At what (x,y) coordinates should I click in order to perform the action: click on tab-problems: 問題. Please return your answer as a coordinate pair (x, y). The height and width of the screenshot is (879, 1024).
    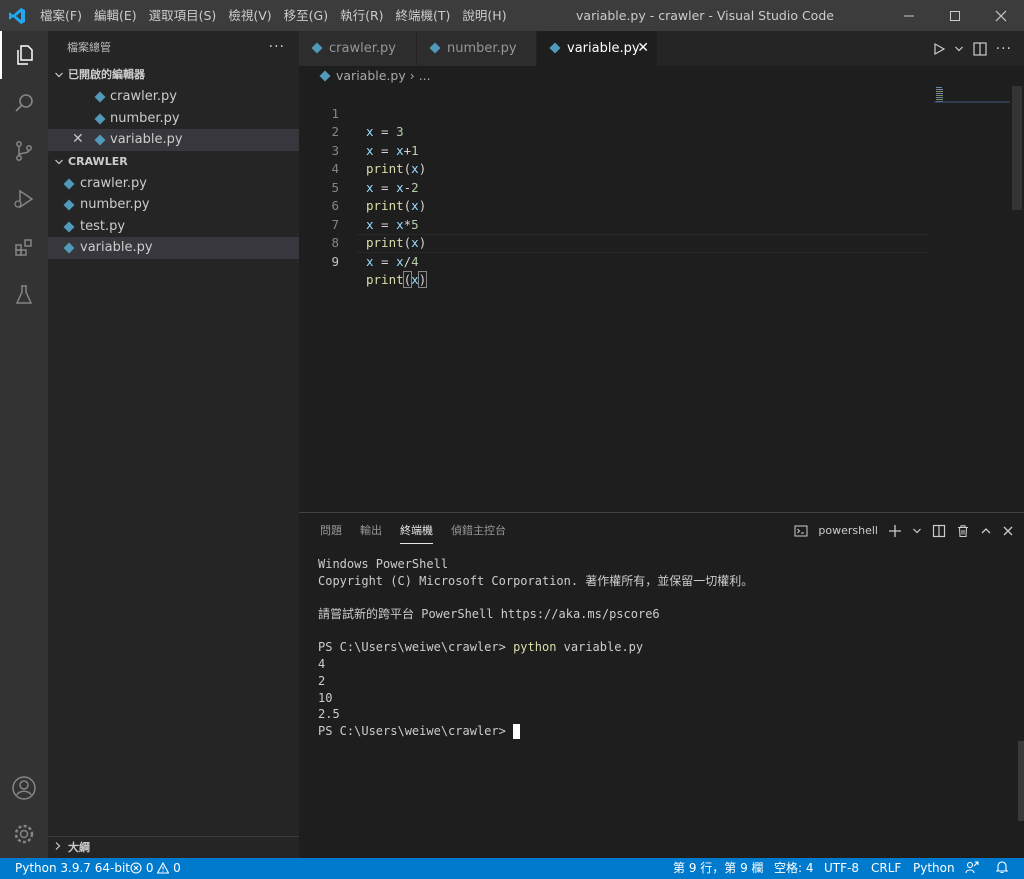
    Looking at the image, I should click on (331, 530).